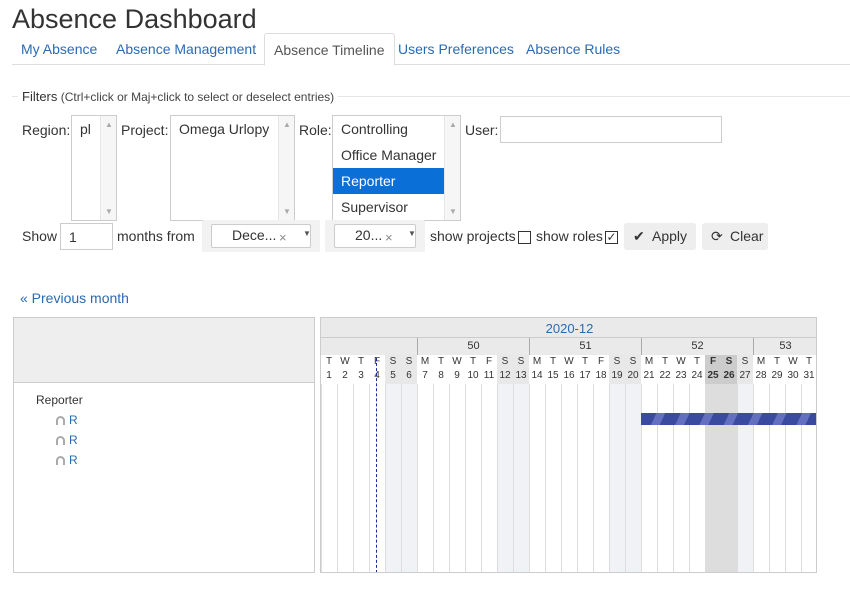 This screenshot has height=602, width=850. Describe the element at coordinates (697, 369) in the screenshot. I see `day-label: T 24` at that location.